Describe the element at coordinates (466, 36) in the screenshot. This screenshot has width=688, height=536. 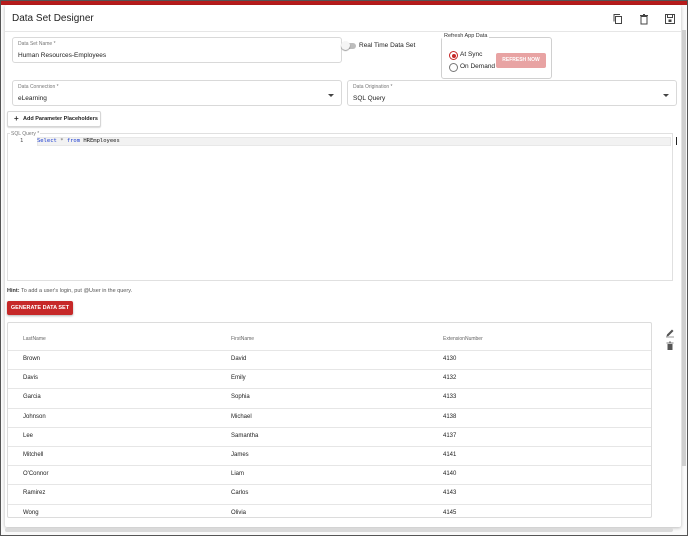
I see `refresh-app-data-legend: Refresh App Data` at that location.